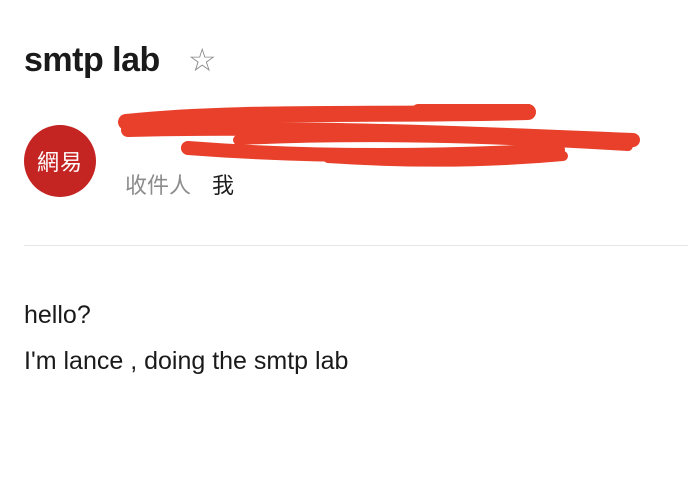 This screenshot has width=688, height=480. I want to click on recipient-label: 收件人, so click(158, 186).